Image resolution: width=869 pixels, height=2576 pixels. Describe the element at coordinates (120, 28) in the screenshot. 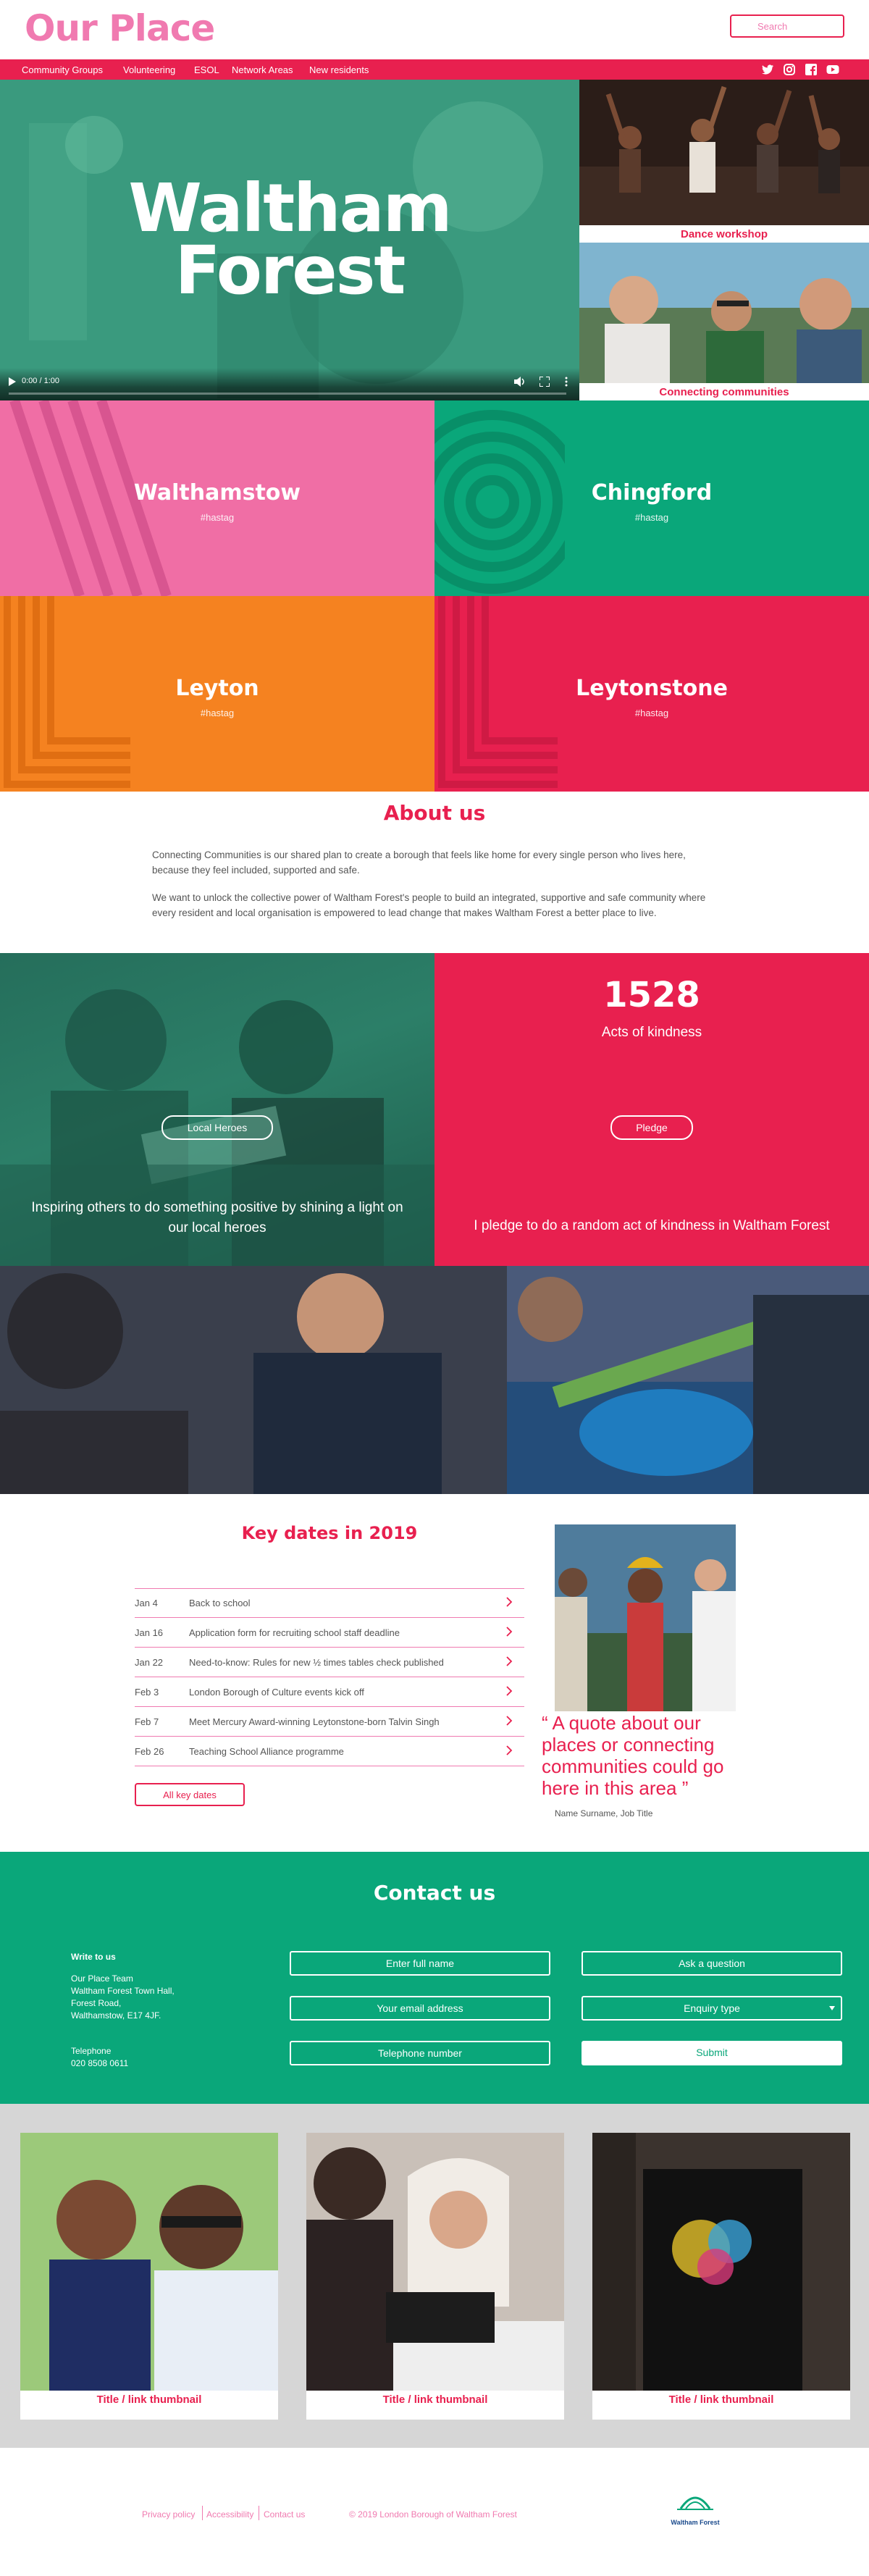

I see `site-logo: Our Place` at that location.